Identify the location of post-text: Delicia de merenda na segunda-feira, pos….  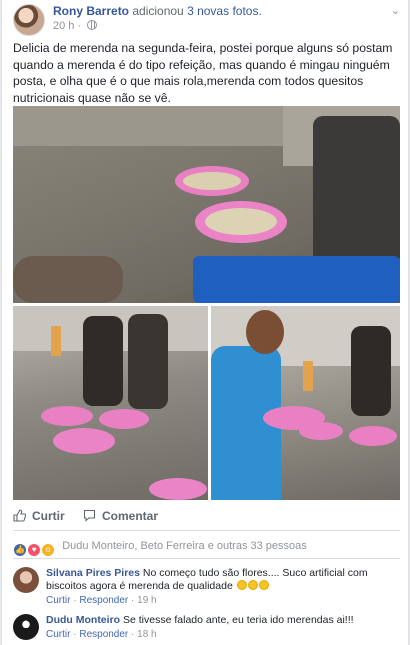
(203, 73).